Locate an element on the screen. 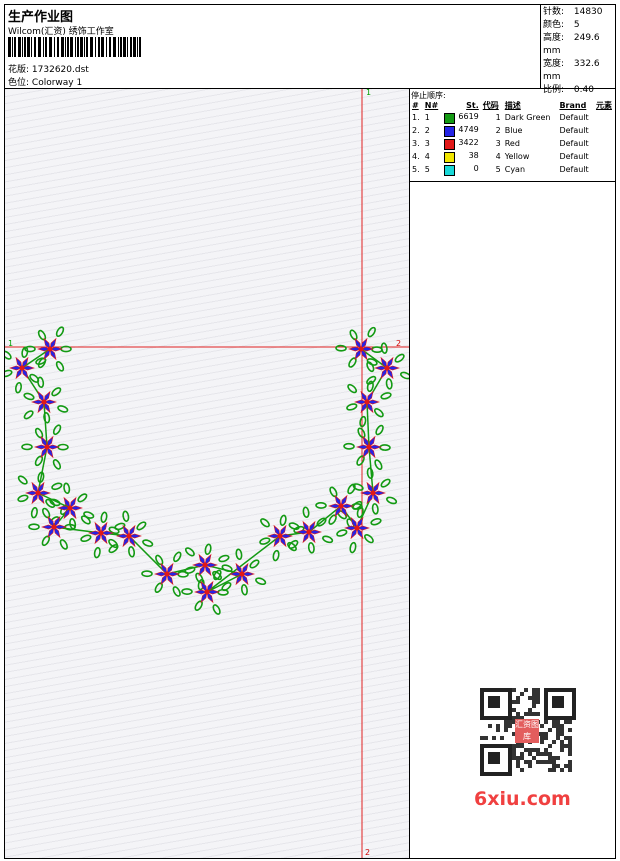  table-row: 5. 5 0 5 Cyan Default is located at coordinates (513, 169).